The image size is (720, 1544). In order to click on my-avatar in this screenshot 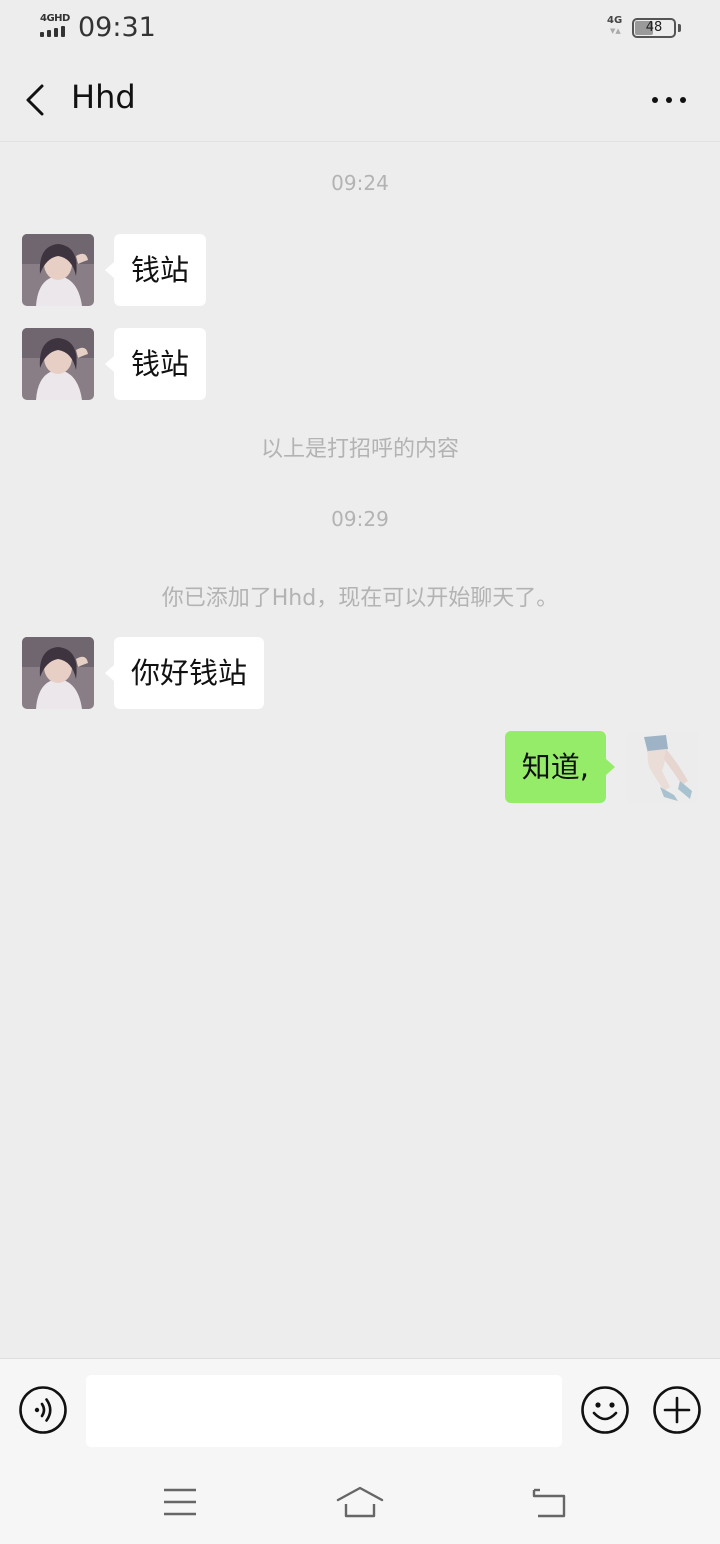, I will do `click(662, 767)`.